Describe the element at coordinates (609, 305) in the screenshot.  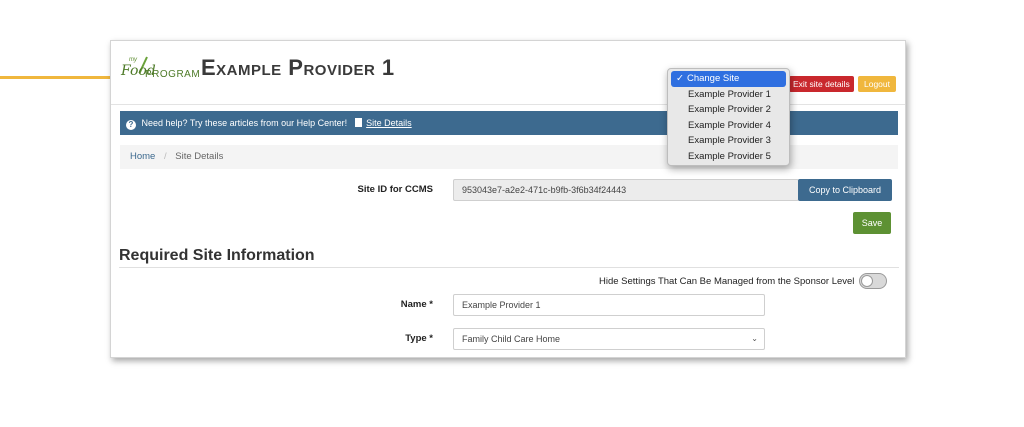
I see `name-input: Example Provider 1` at that location.